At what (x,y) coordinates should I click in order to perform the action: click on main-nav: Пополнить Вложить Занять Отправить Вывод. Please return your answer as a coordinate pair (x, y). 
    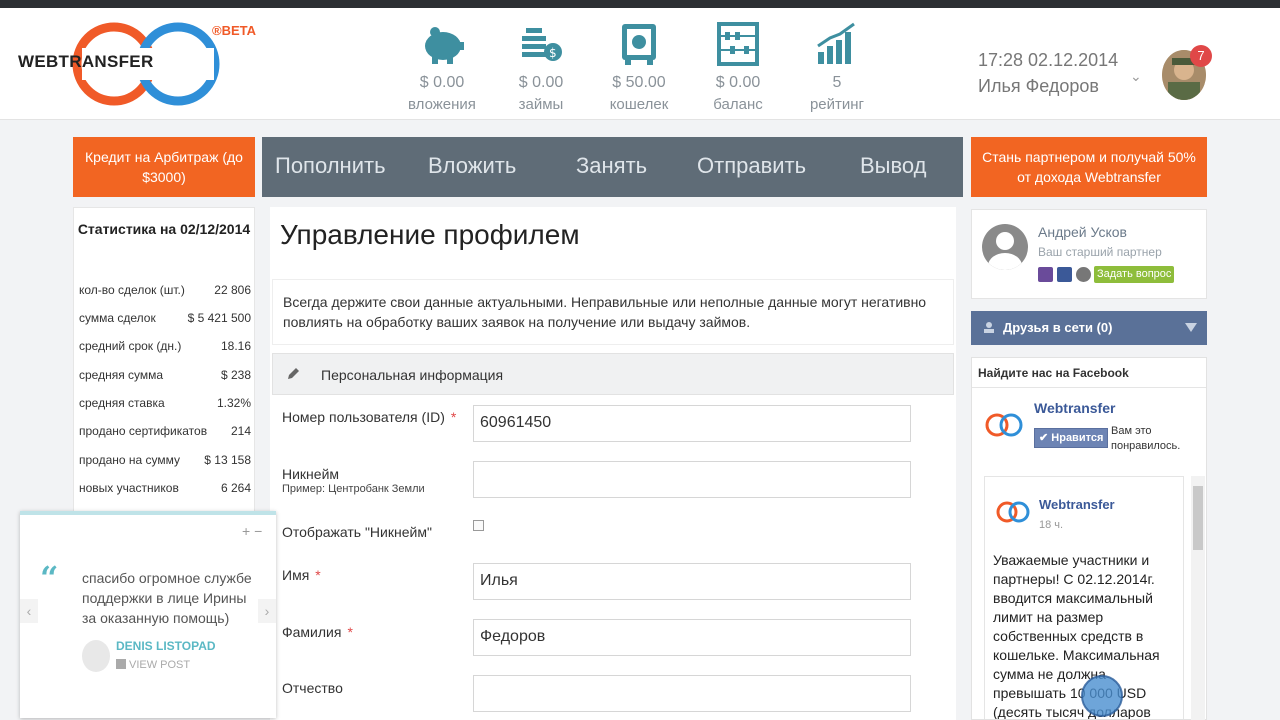
    Looking at the image, I should click on (612, 167).